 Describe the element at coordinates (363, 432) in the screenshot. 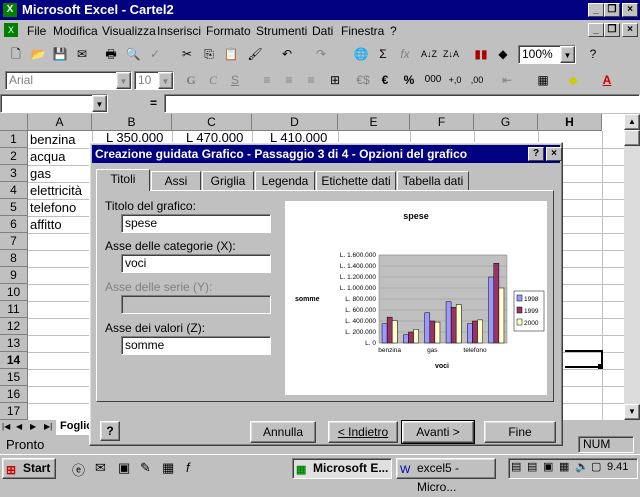

I see `back-button: < Indietro` at that location.